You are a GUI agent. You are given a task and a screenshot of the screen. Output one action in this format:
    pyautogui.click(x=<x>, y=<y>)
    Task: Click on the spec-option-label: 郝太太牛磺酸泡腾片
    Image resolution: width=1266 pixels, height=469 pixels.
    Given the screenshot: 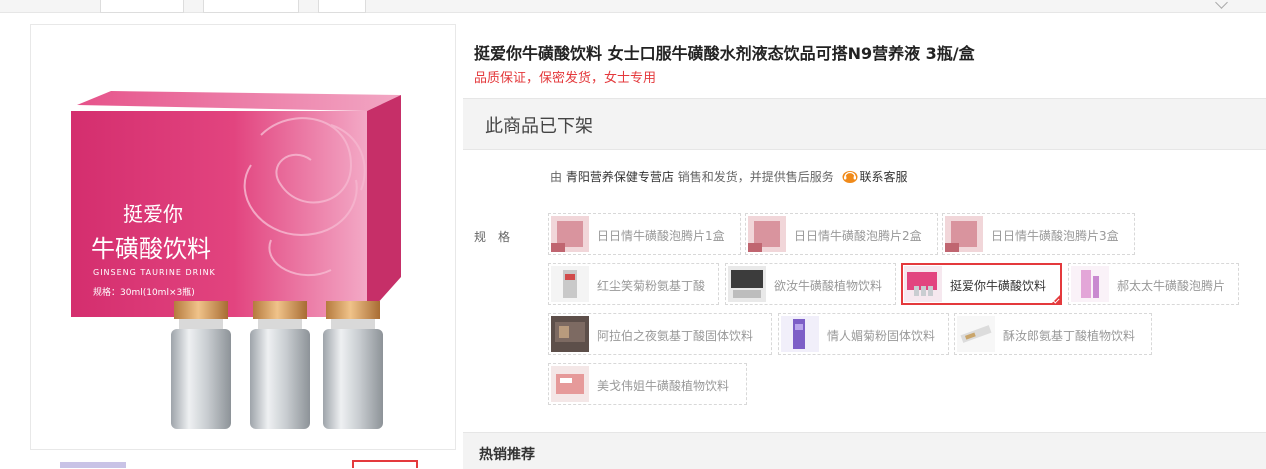 What is the action you would take?
    pyautogui.click(x=1171, y=286)
    